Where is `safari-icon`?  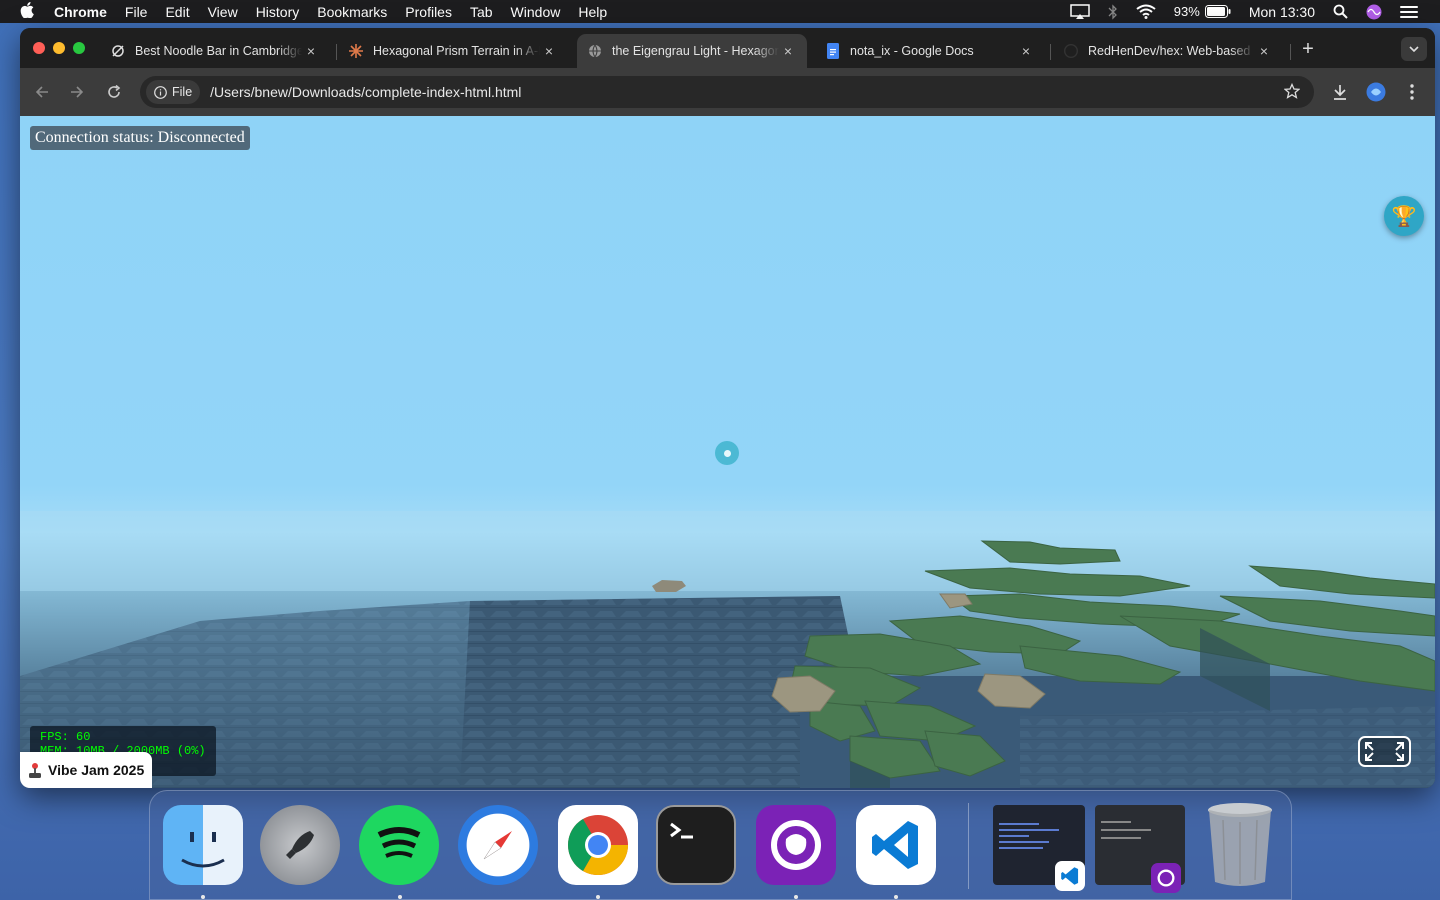 safari-icon is located at coordinates (498, 845).